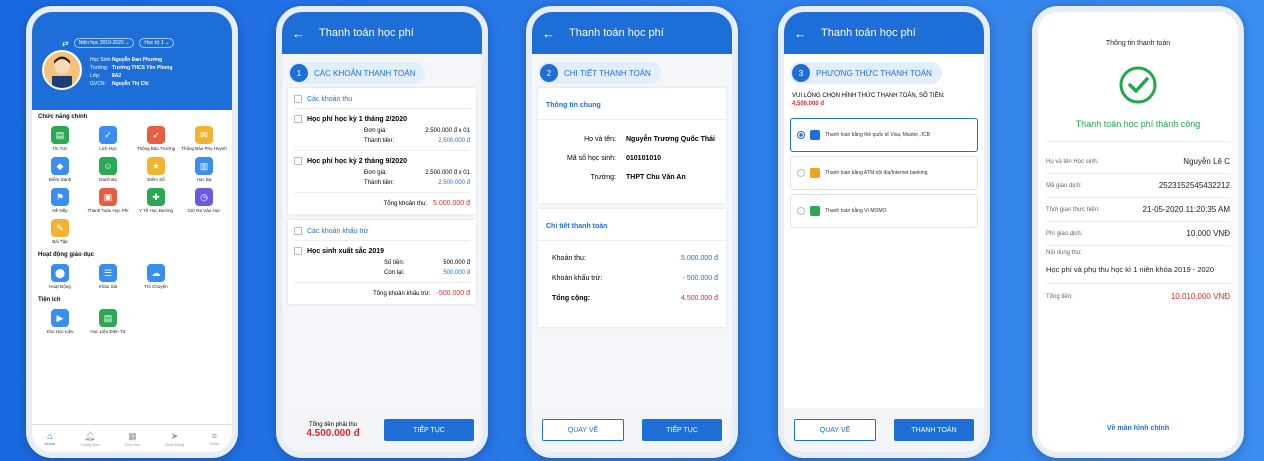 The width and height of the screenshot is (1264, 461). What do you see at coordinates (644, 158) in the screenshot?
I see `field-value: 010101010` at bounding box center [644, 158].